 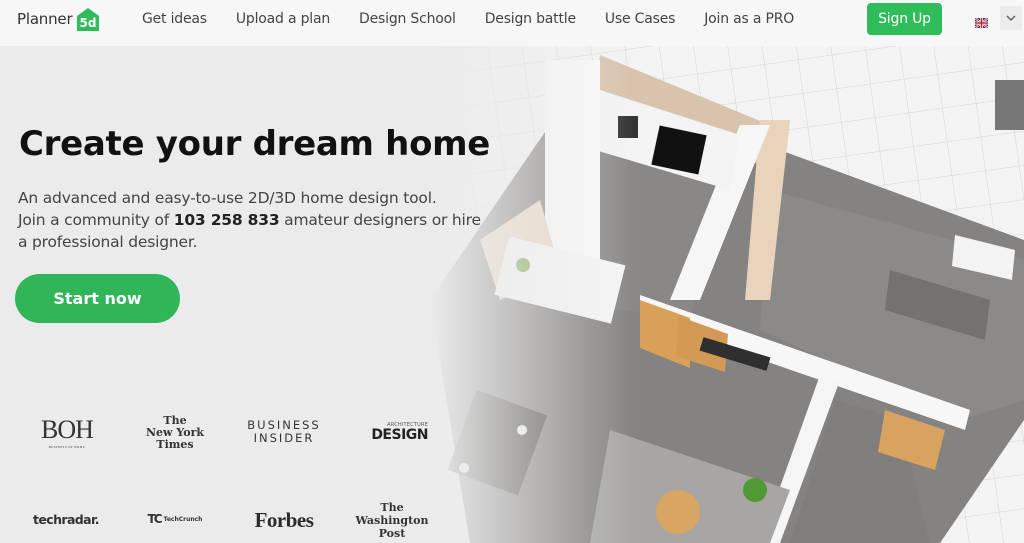 I want to click on hero-section: Create your dream home, so click(x=254, y=144).